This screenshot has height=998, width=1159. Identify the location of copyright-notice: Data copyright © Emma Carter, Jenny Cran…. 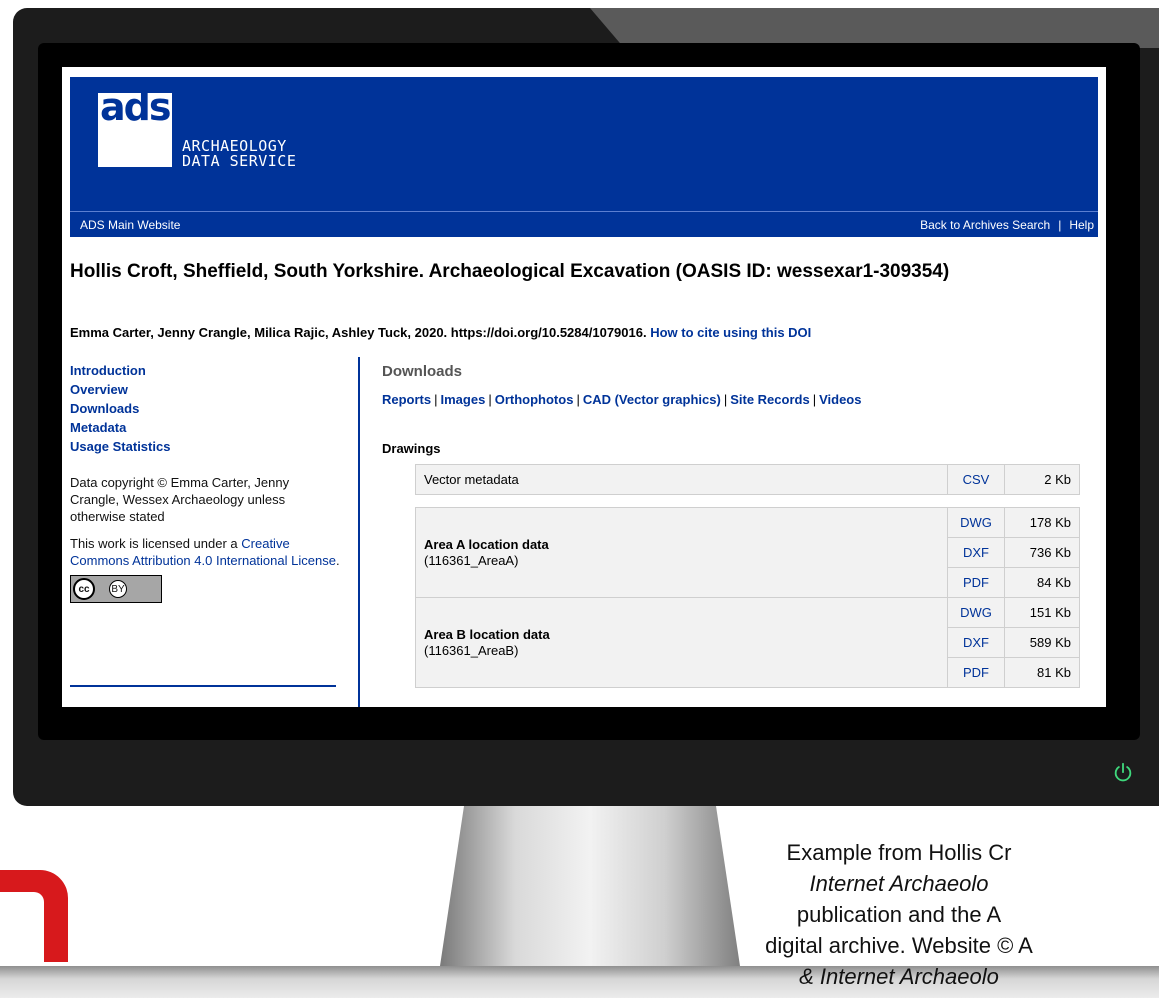
(180, 499).